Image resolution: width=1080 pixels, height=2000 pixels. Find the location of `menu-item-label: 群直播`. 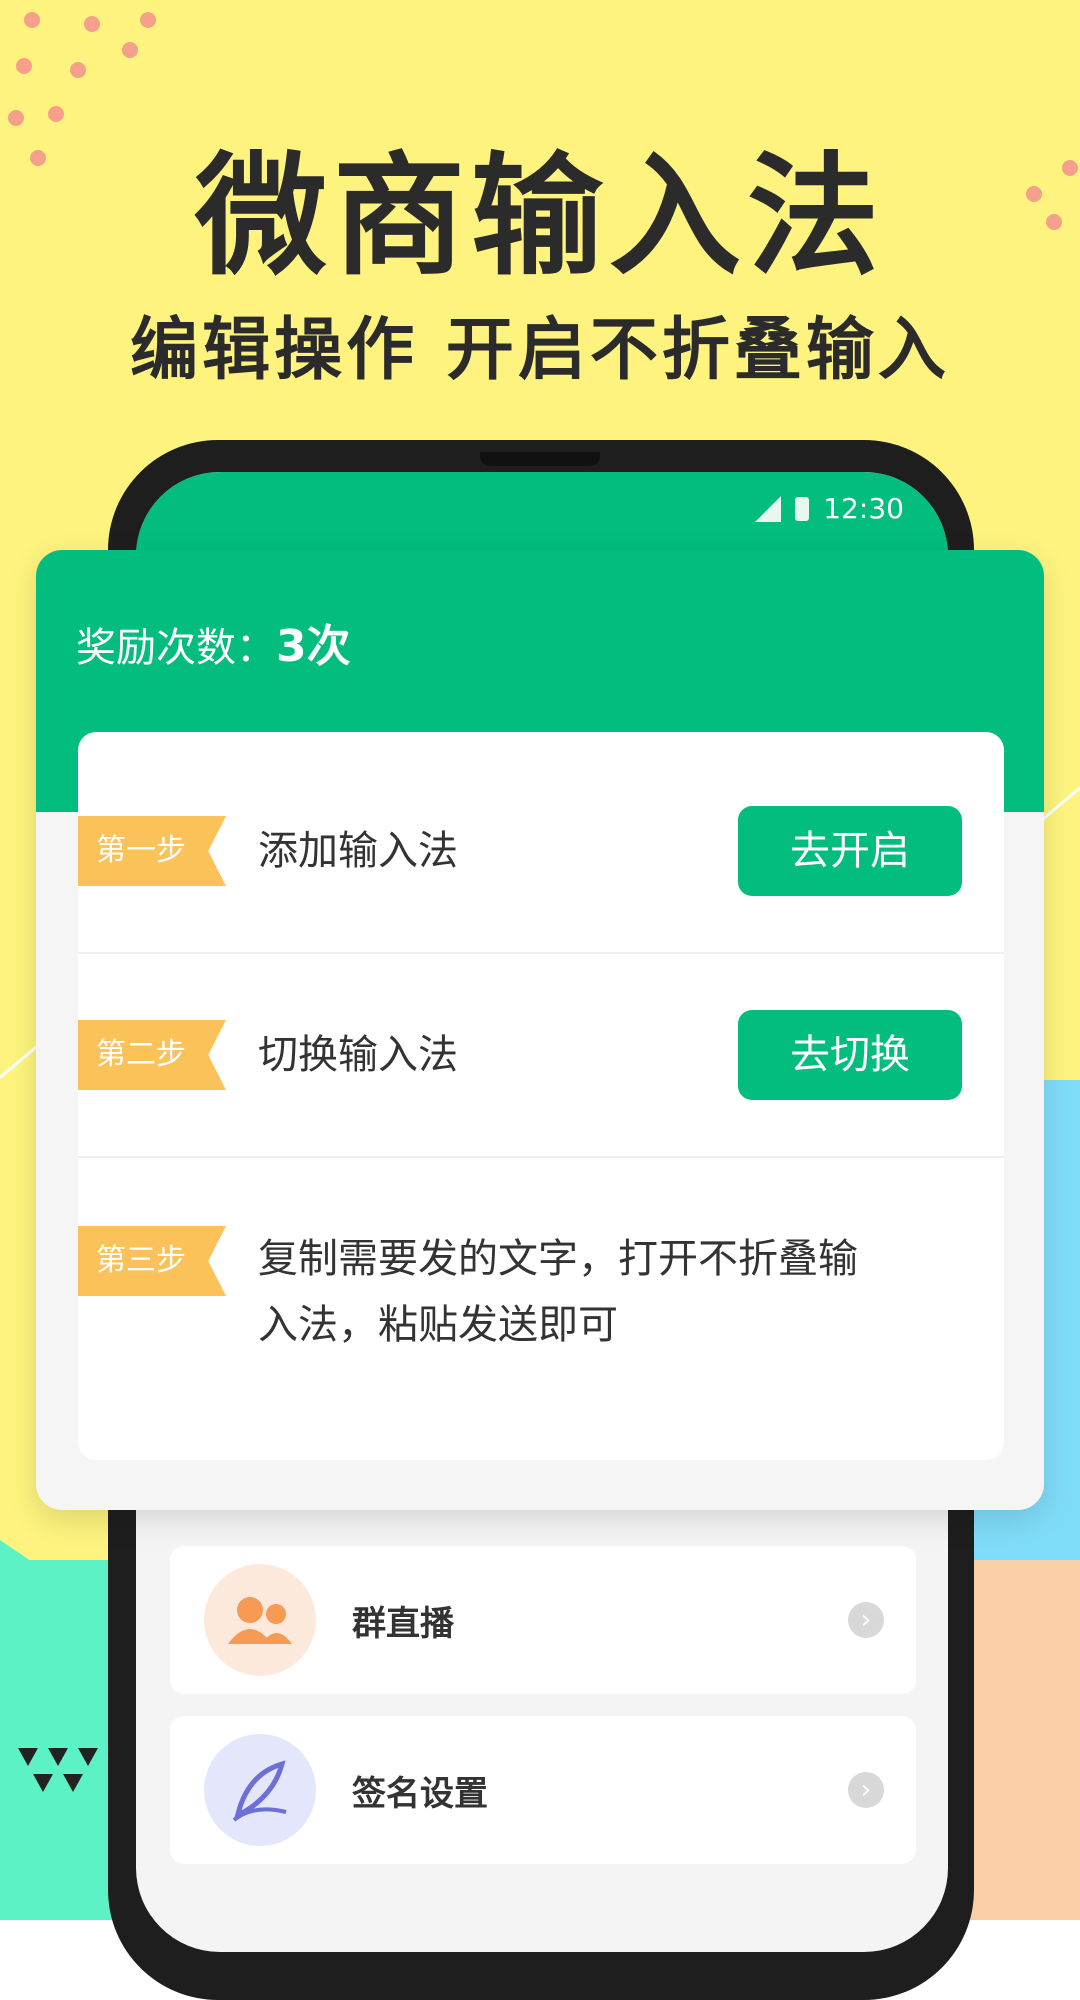

menu-item-label: 群直播 is located at coordinates (403, 1624).